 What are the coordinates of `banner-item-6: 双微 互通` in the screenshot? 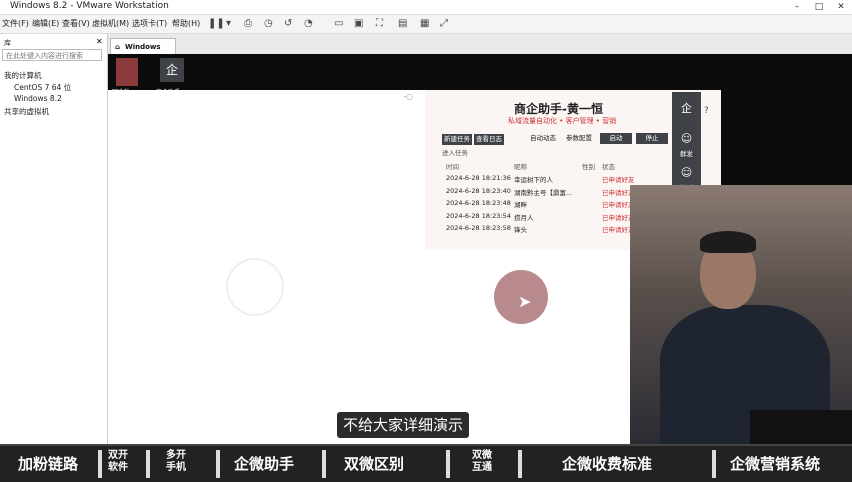 It's located at (482, 462).